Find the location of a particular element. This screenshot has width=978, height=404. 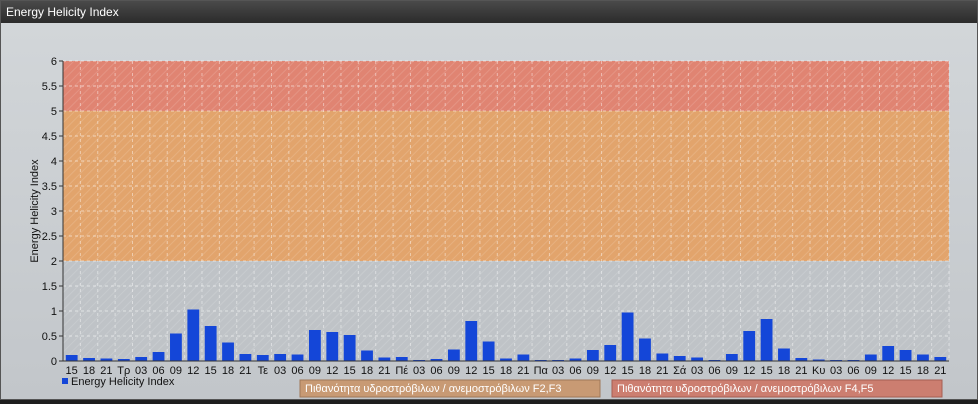

y-tick-label: 1 is located at coordinates (54, 312).